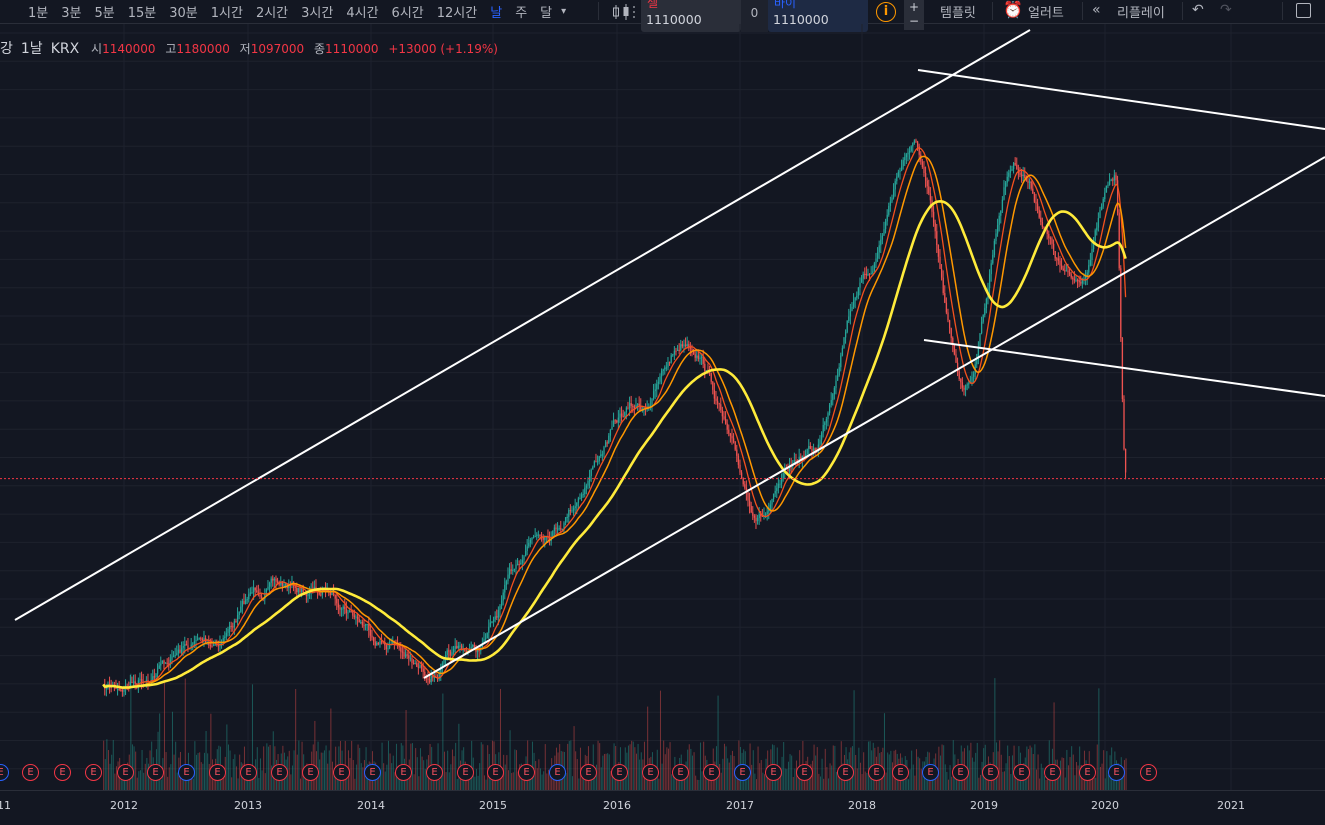 Image resolution: width=1325 pixels, height=825 pixels. Describe the element at coordinates (317, 11) in the screenshot. I see `interval-7: 3시간` at that location.